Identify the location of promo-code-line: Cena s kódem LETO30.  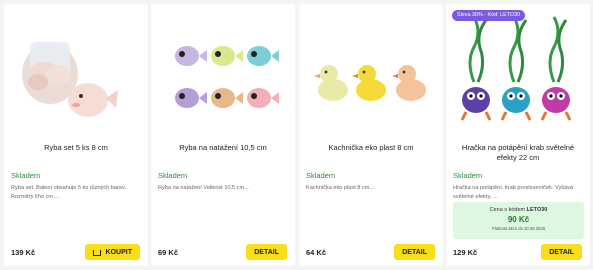
(518, 210).